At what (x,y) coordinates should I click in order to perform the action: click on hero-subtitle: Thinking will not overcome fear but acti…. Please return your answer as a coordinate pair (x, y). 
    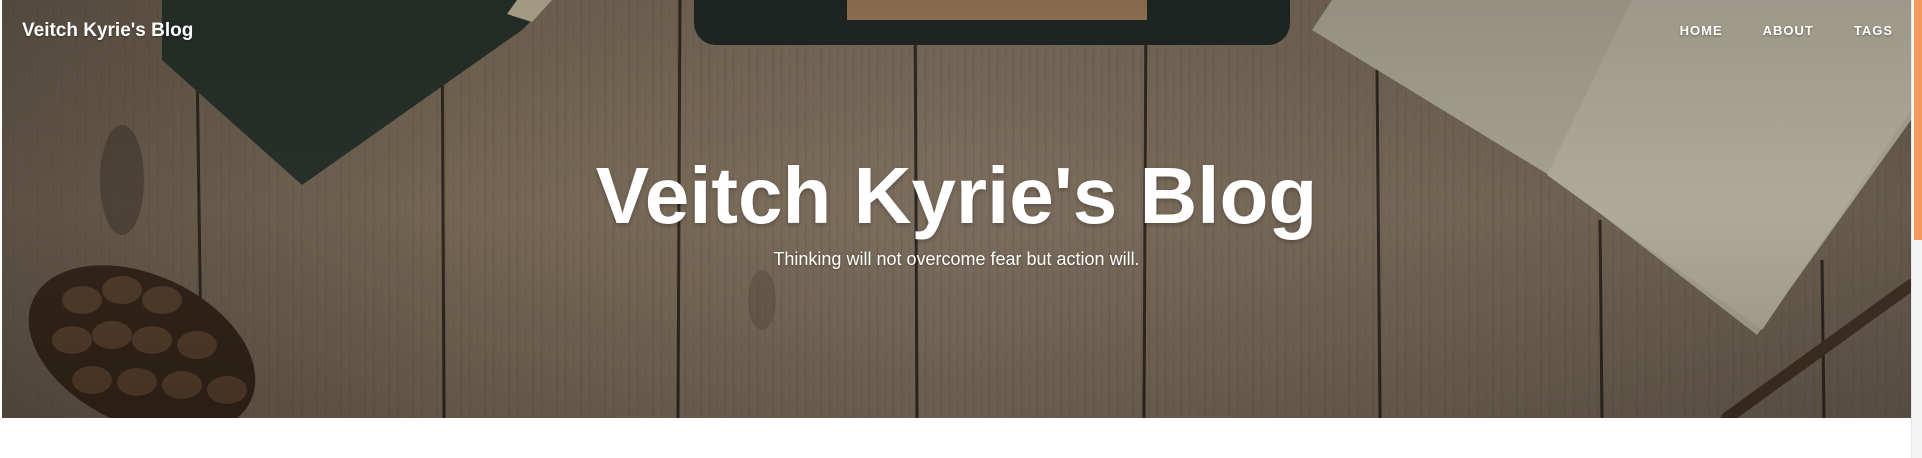
    Looking at the image, I should click on (956, 259).